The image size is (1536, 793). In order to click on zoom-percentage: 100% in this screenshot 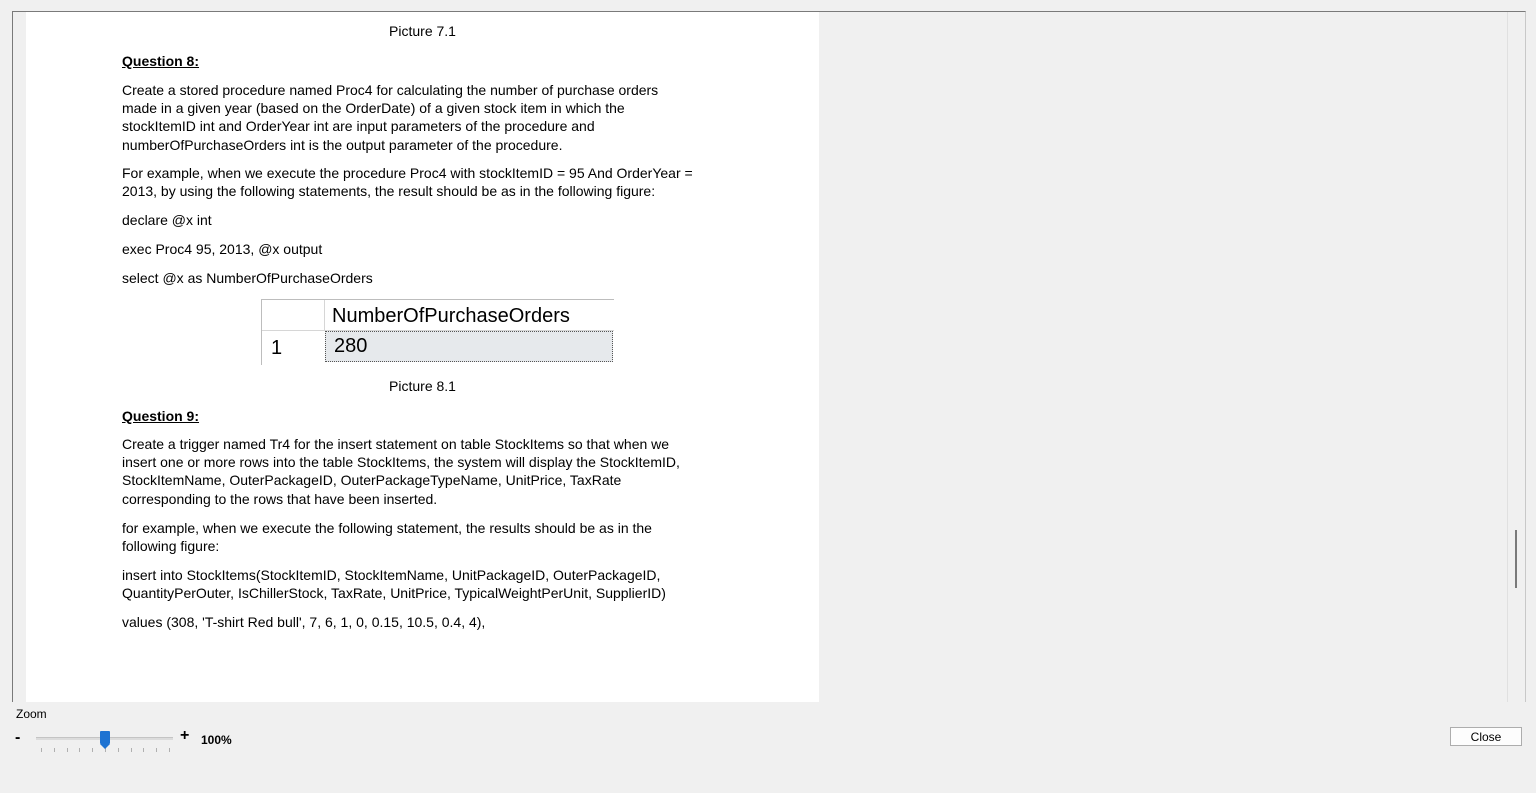, I will do `click(216, 740)`.